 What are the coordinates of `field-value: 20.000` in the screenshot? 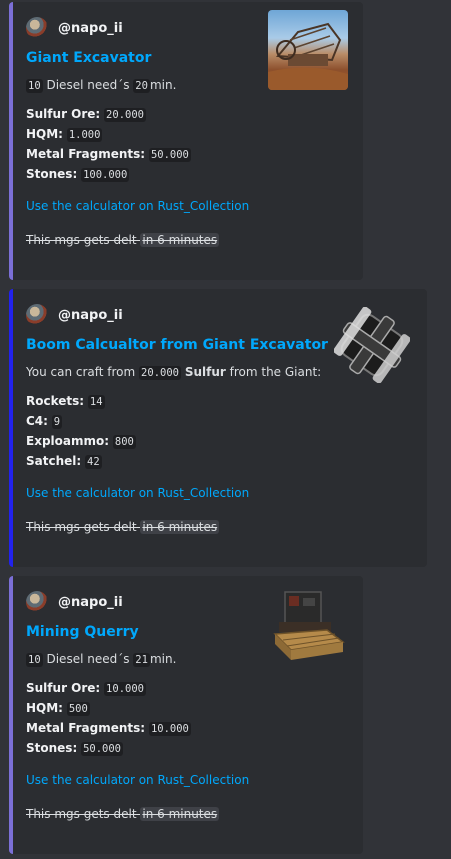 It's located at (125, 115).